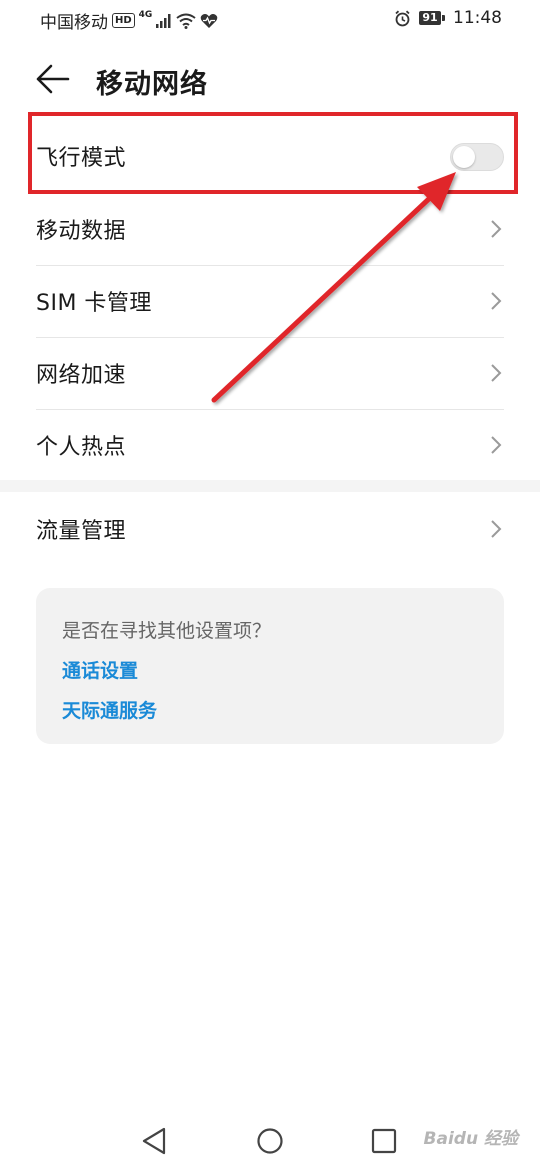 Image resolution: width=540 pixels, height=1170 pixels. I want to click on status-left: 中国移动 HD 4G, so click(129, 20).